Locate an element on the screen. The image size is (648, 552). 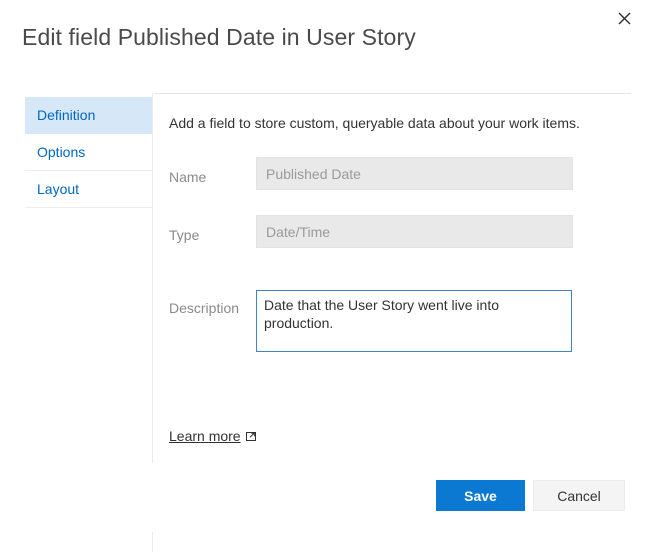
rail-divider is located at coordinates (152, 278).